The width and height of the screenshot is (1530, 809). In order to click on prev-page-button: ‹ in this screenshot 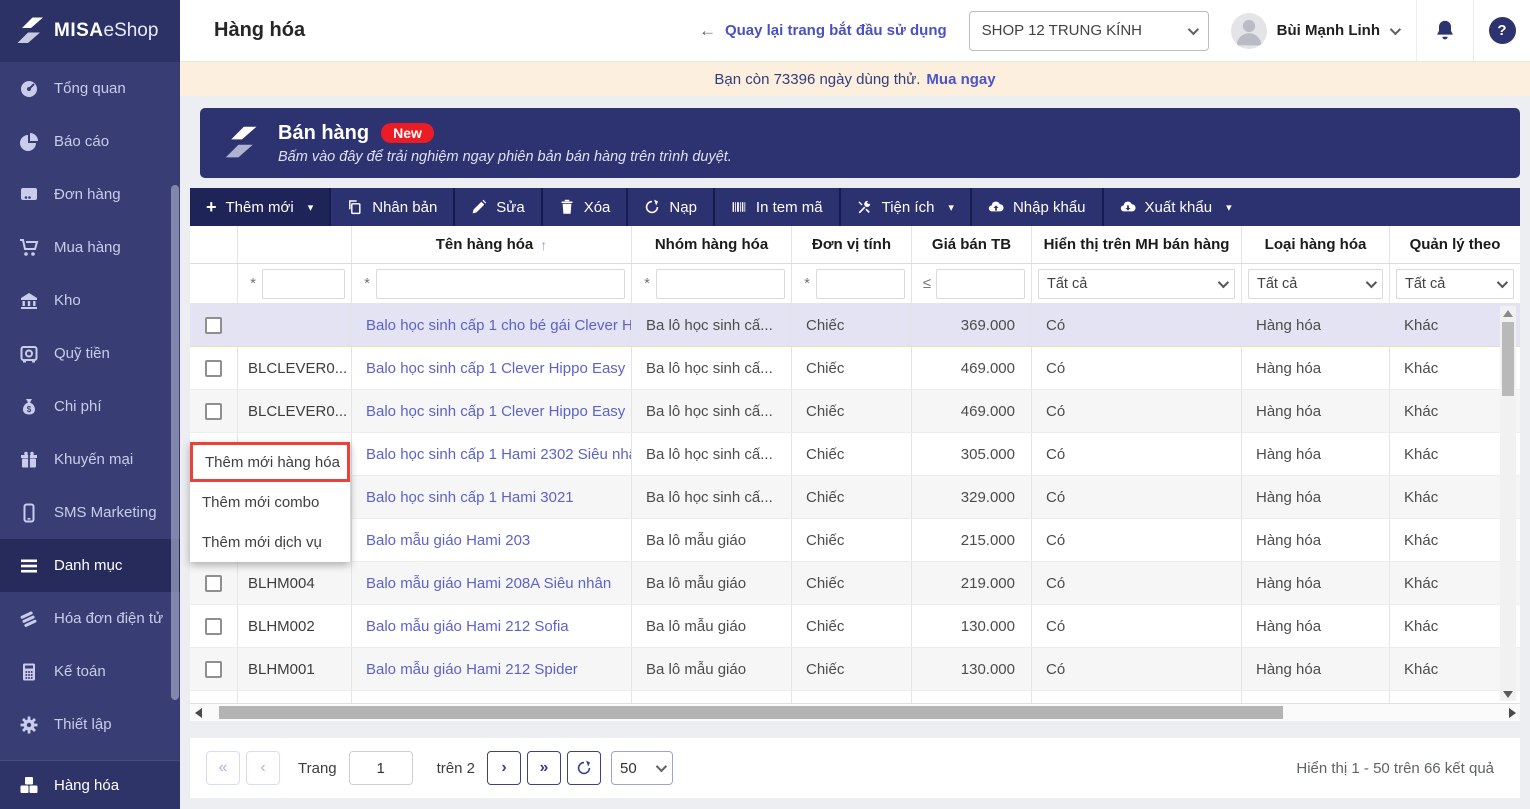, I will do `click(263, 768)`.